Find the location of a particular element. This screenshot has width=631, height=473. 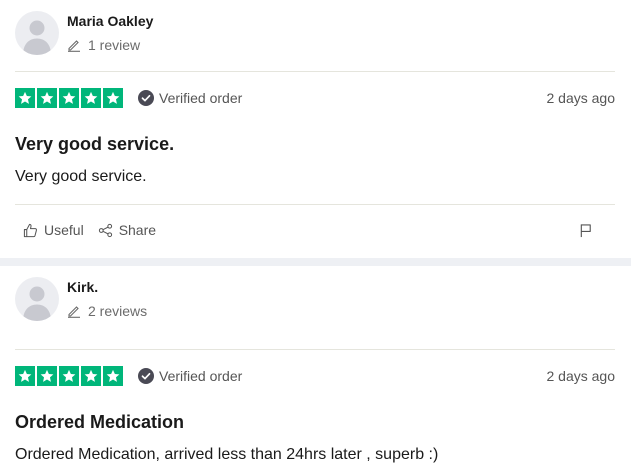

flag-icon is located at coordinates (585, 230).